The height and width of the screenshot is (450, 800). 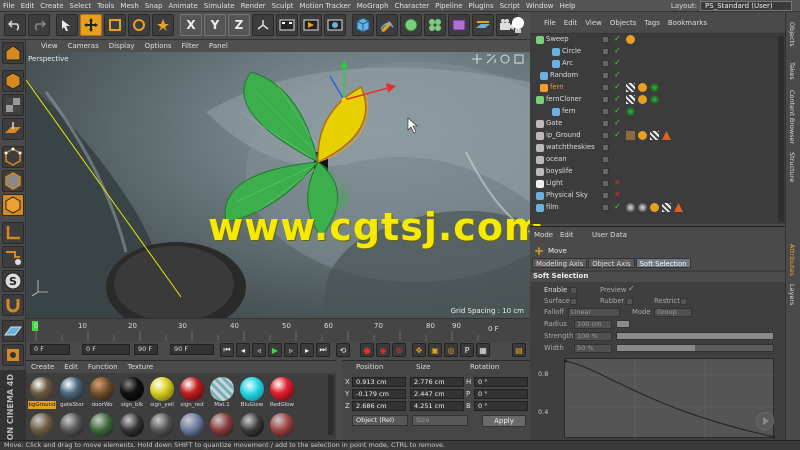 What do you see at coordinates (380, 420) in the screenshot?
I see `coords-mode-dropdown: Object (Rel)` at bounding box center [380, 420].